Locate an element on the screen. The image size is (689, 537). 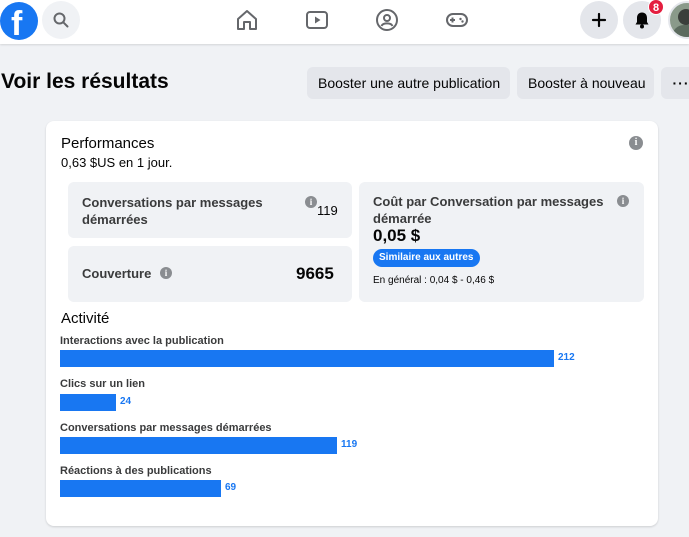
activity-label-conversations: Conversations par messages démarrées is located at coordinates (166, 428).